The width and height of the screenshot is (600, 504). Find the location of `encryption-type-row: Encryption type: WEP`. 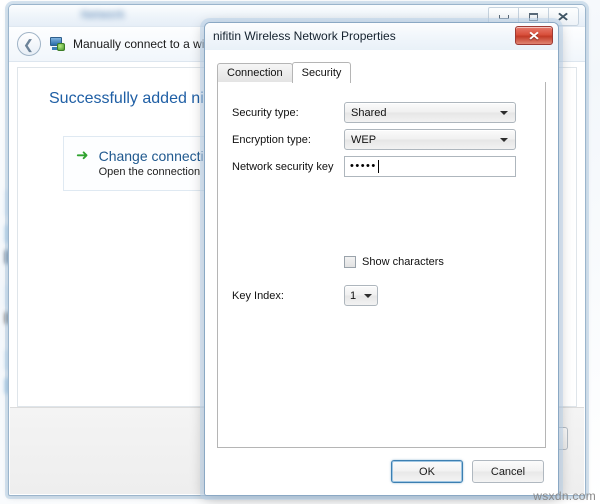

encryption-type-row: Encryption type: WEP is located at coordinates (381, 139).